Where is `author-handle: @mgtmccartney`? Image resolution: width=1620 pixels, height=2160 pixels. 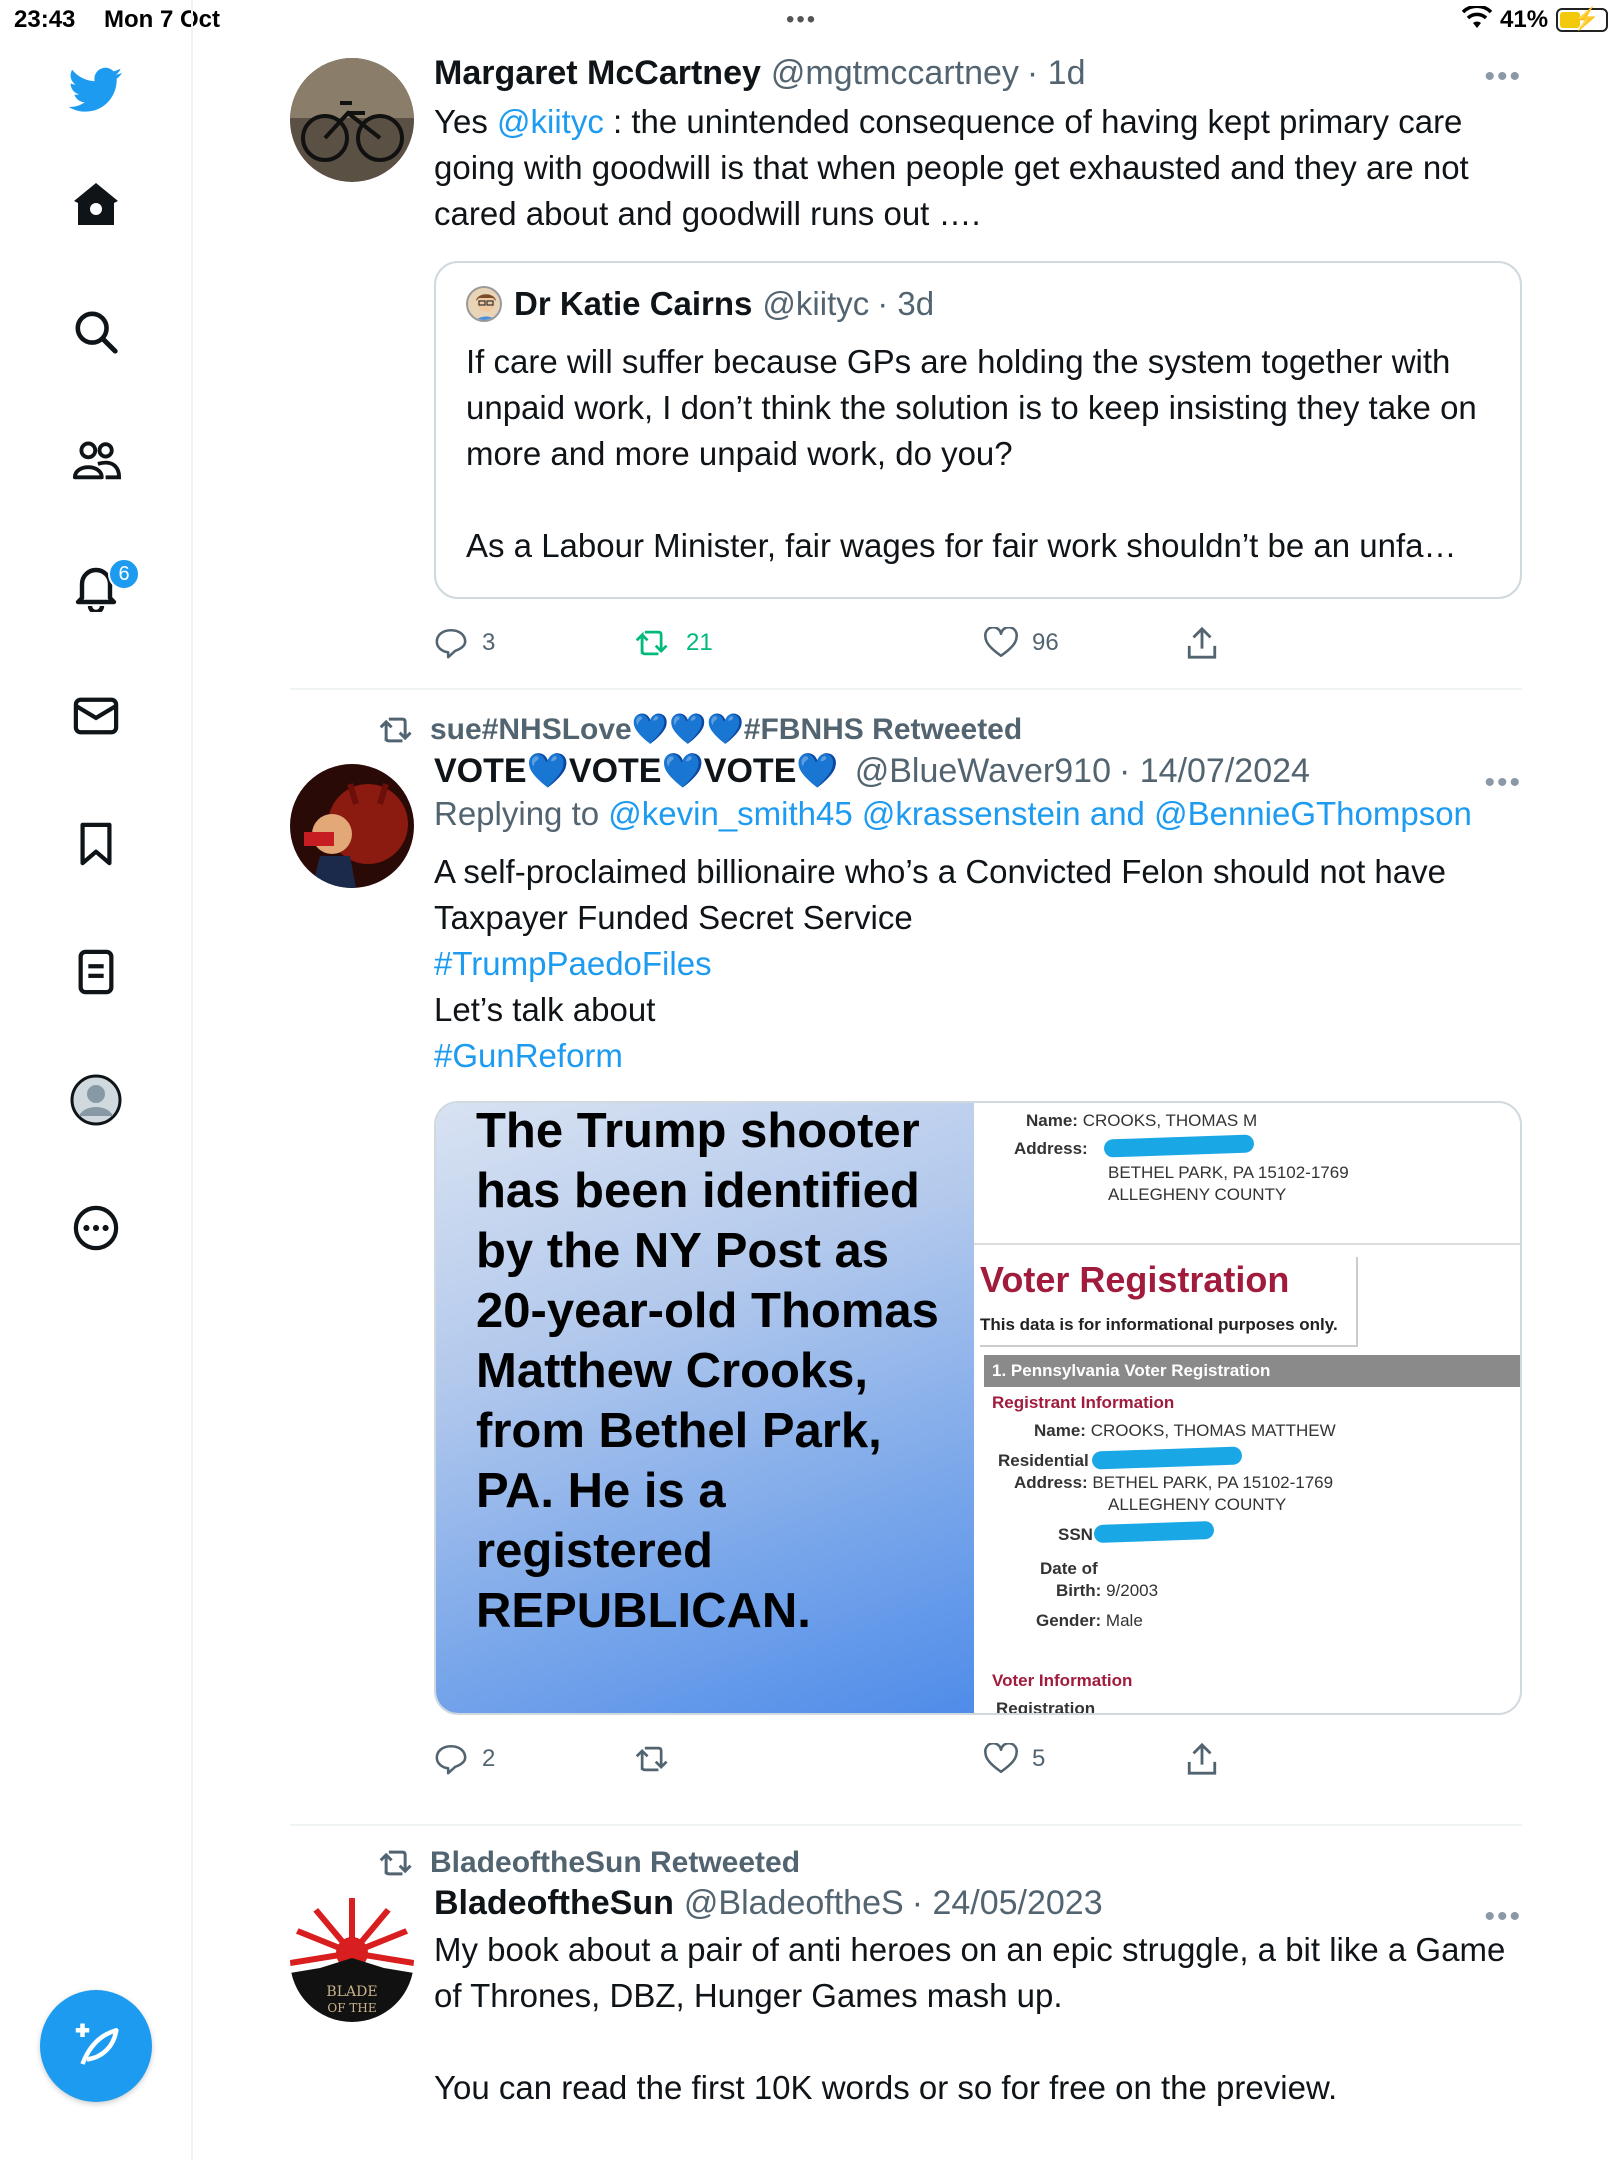
author-handle: @mgtmccartney is located at coordinates (895, 73).